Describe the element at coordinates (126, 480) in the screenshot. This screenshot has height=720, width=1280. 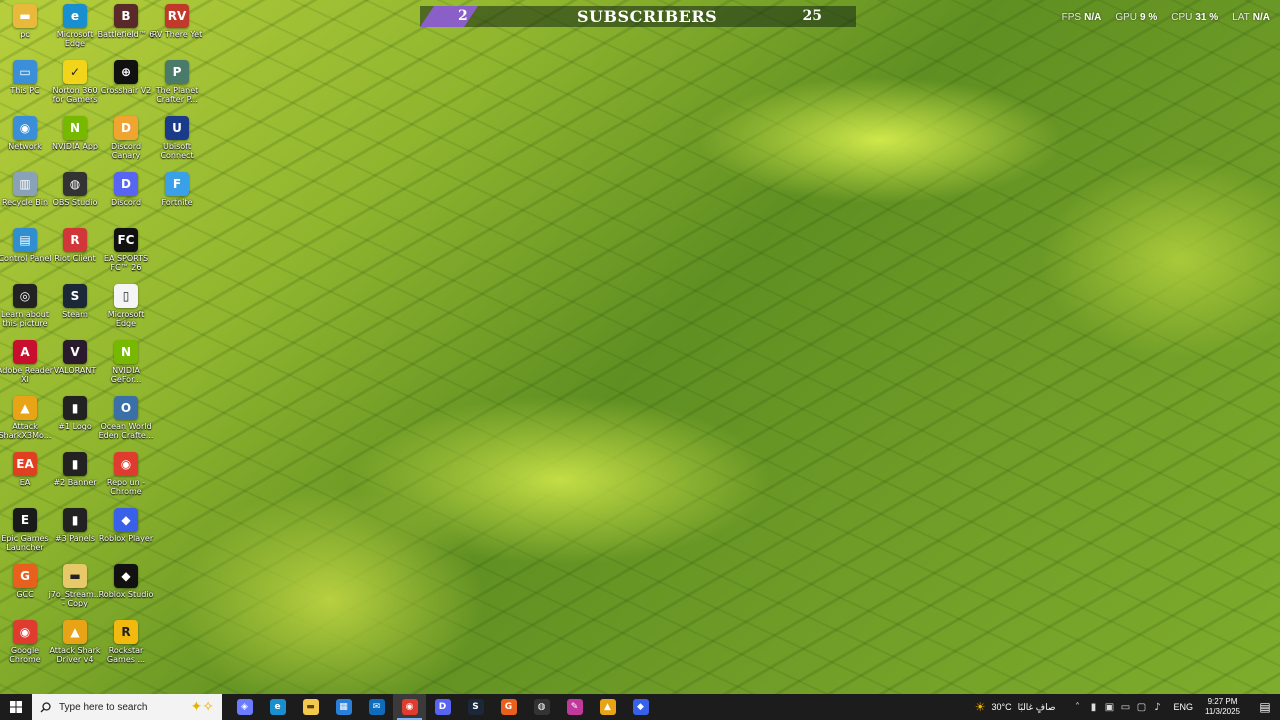
I see `desktop-icon: ◉ Repo un - Chrome` at that location.